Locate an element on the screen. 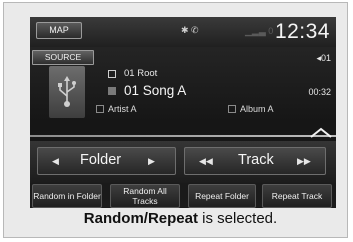 The height and width of the screenshot is (242, 353). caption-rest: is selected. is located at coordinates (237, 218).